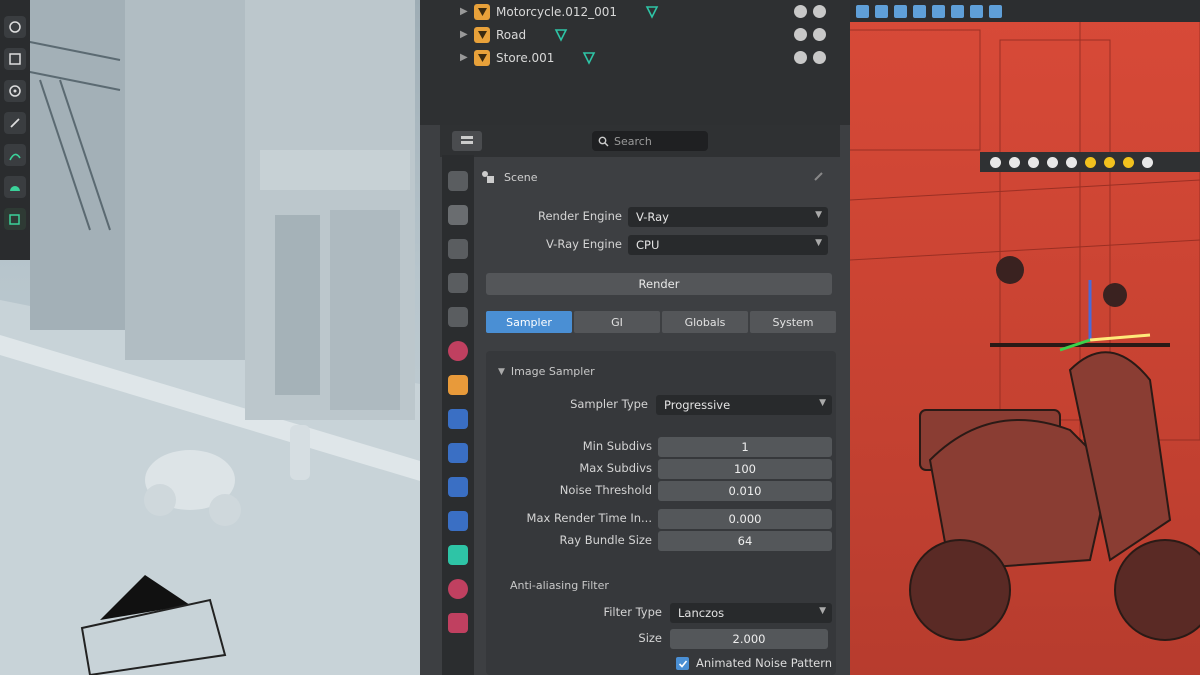 This screenshot has height=675, width=1200. I want to click on shading-mode-button, so click(957, 11).